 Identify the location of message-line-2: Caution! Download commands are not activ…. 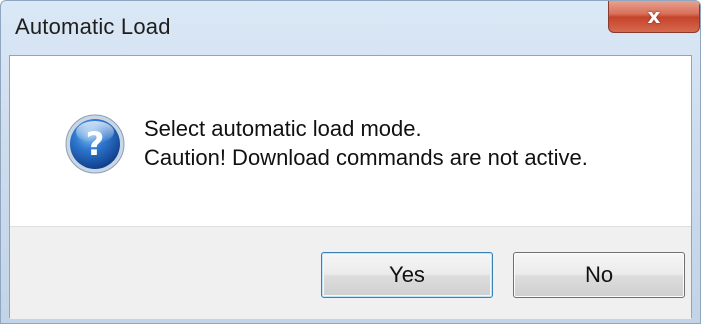
(366, 157).